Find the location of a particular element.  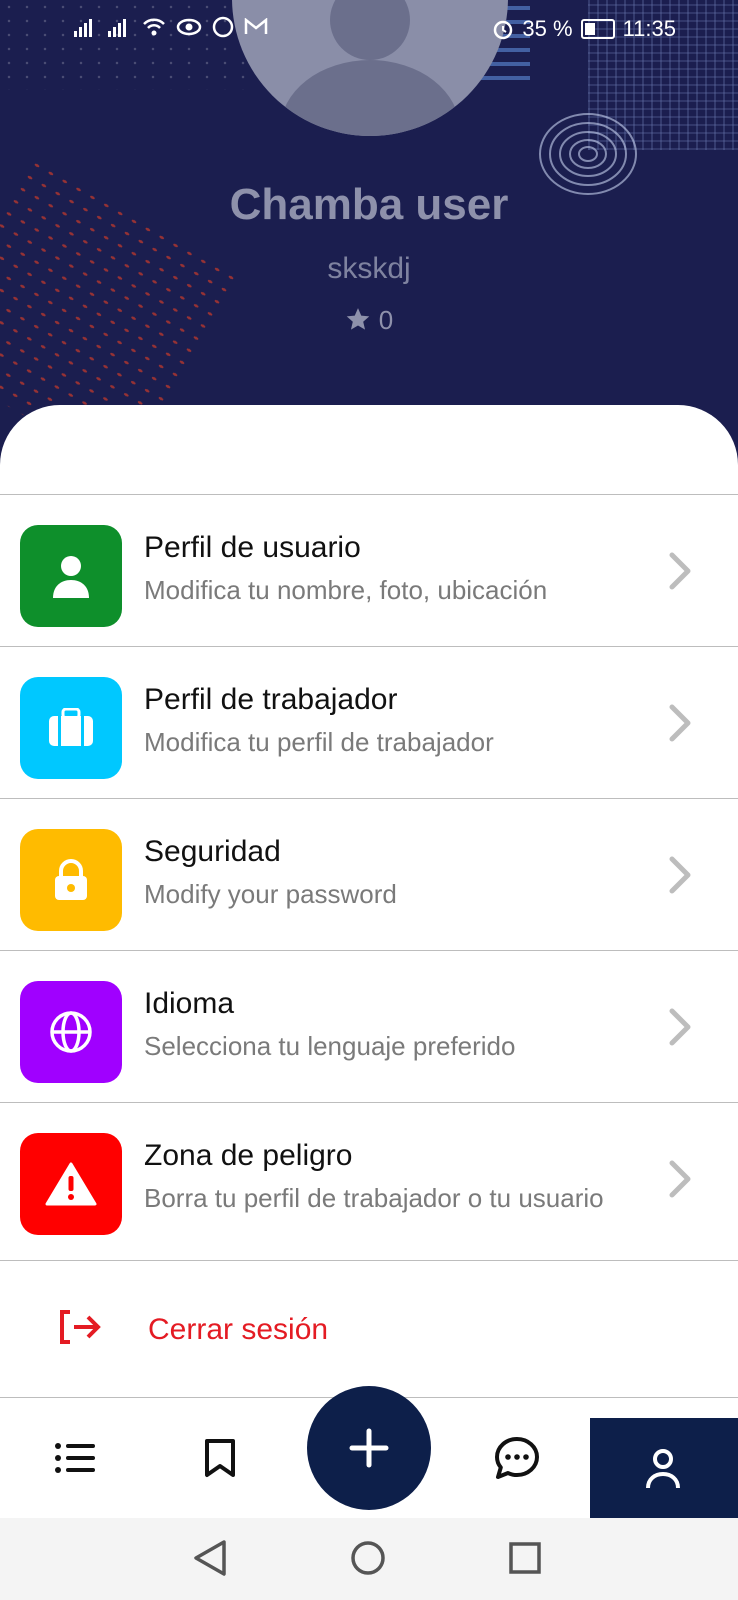

menu-item-language: Idioma Selecciona tu lenguaje preferido is located at coordinates (369, 1026).